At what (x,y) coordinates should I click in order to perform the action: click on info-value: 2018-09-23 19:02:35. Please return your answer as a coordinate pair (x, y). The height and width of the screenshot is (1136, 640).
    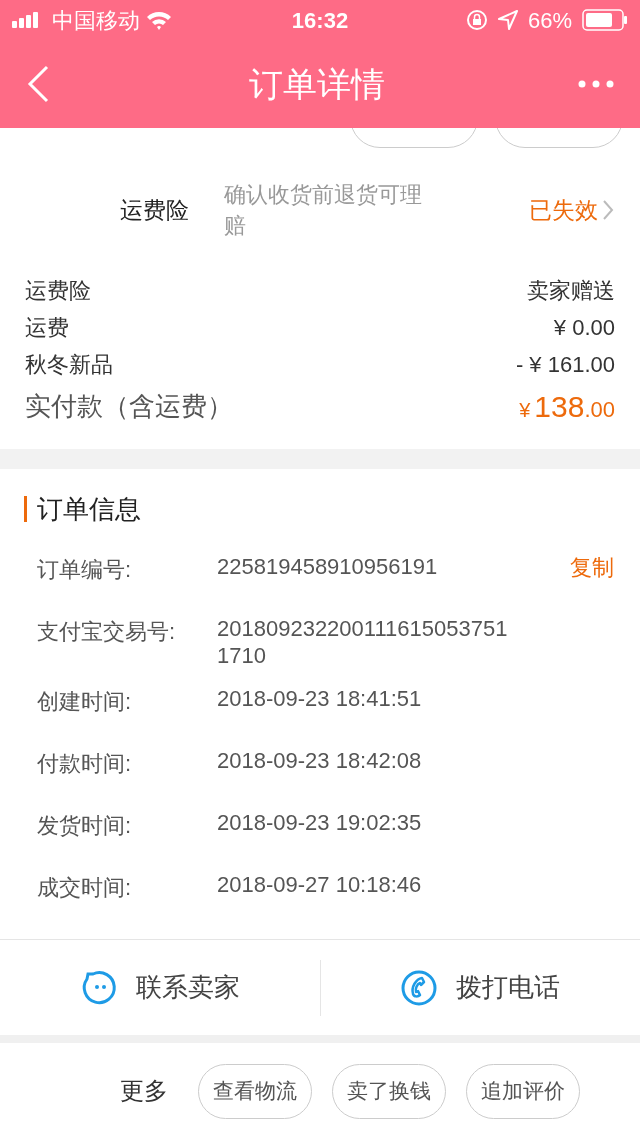
    Looking at the image, I should click on (320, 823).